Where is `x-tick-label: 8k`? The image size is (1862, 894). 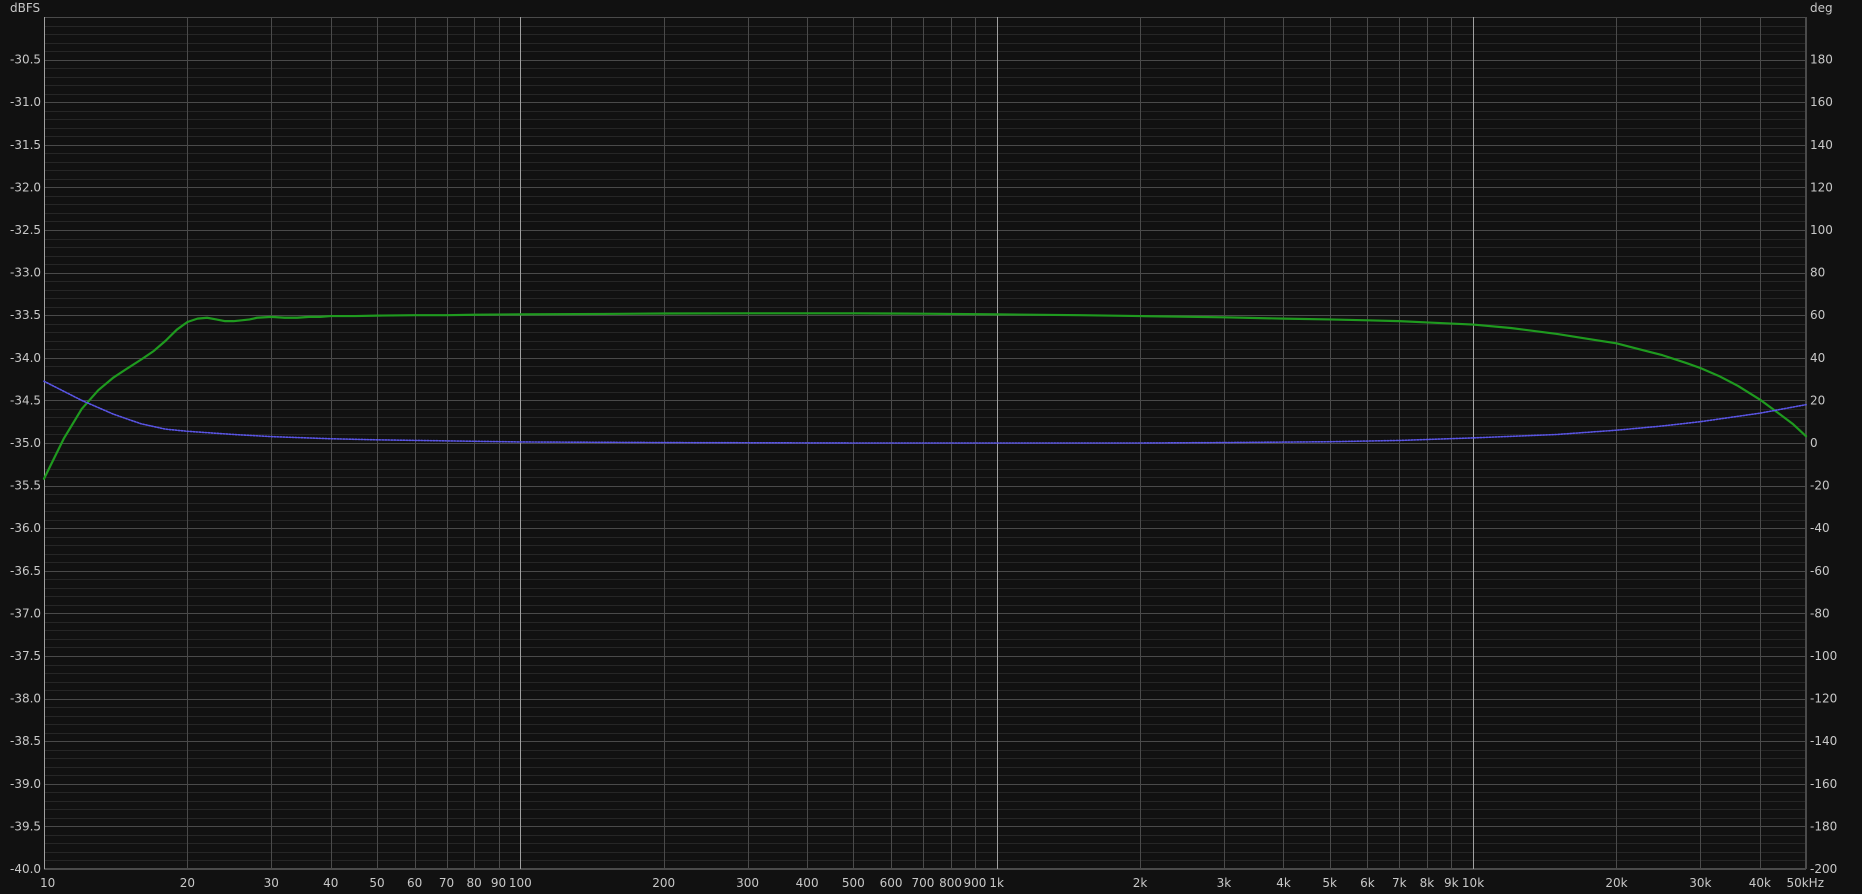
x-tick-label: 8k is located at coordinates (1427, 883).